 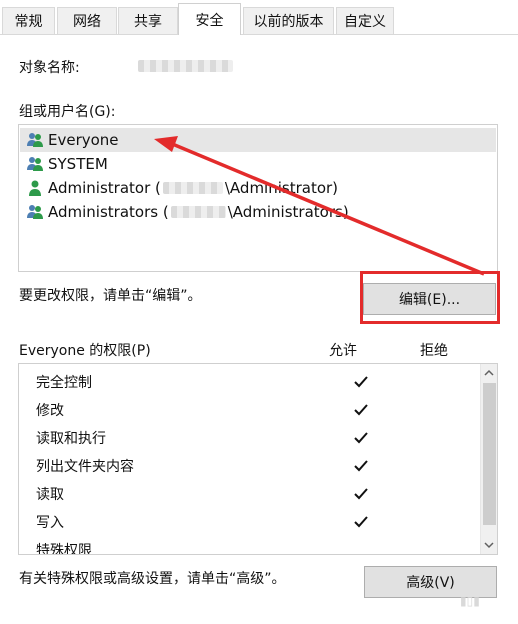 I want to click on scroll-up-arrow-icon, so click(x=489, y=373).